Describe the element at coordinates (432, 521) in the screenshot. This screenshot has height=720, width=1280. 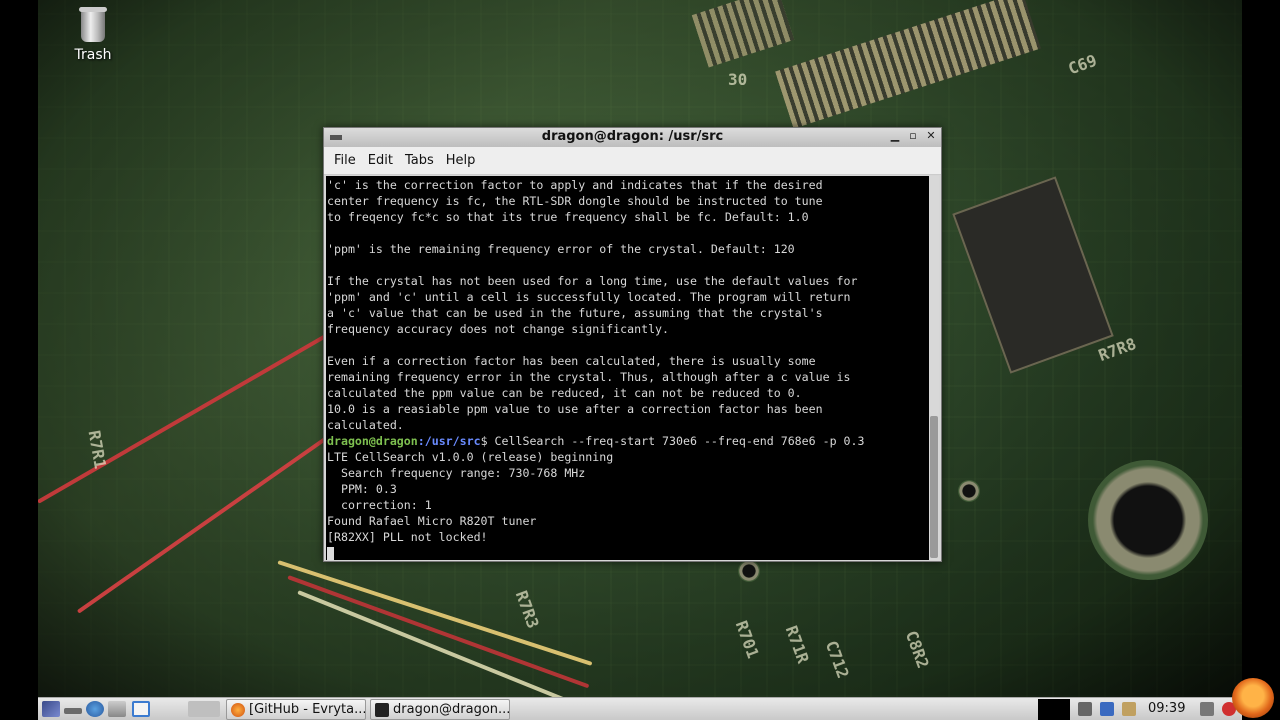
I see `terminal-line: Found Rafael Micro R820T tuner` at that location.